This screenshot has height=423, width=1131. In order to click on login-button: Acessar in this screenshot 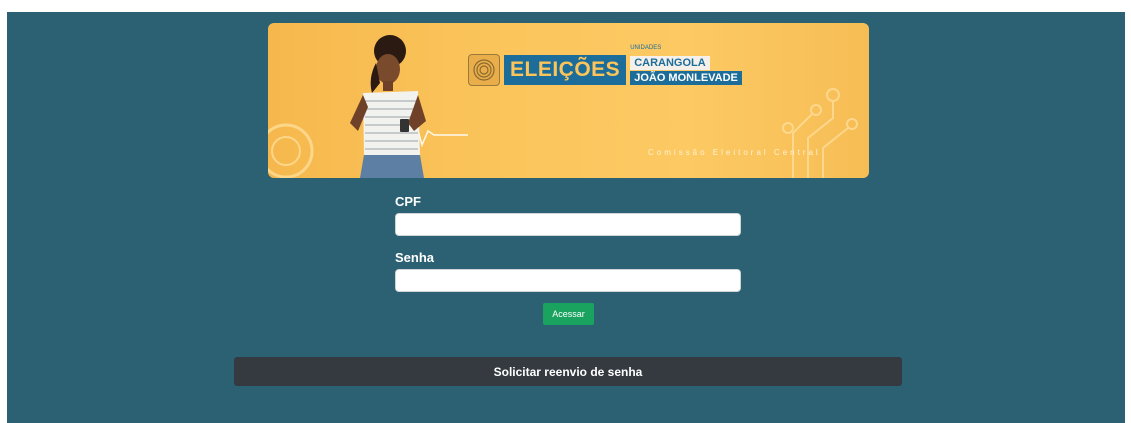, I will do `click(568, 314)`.